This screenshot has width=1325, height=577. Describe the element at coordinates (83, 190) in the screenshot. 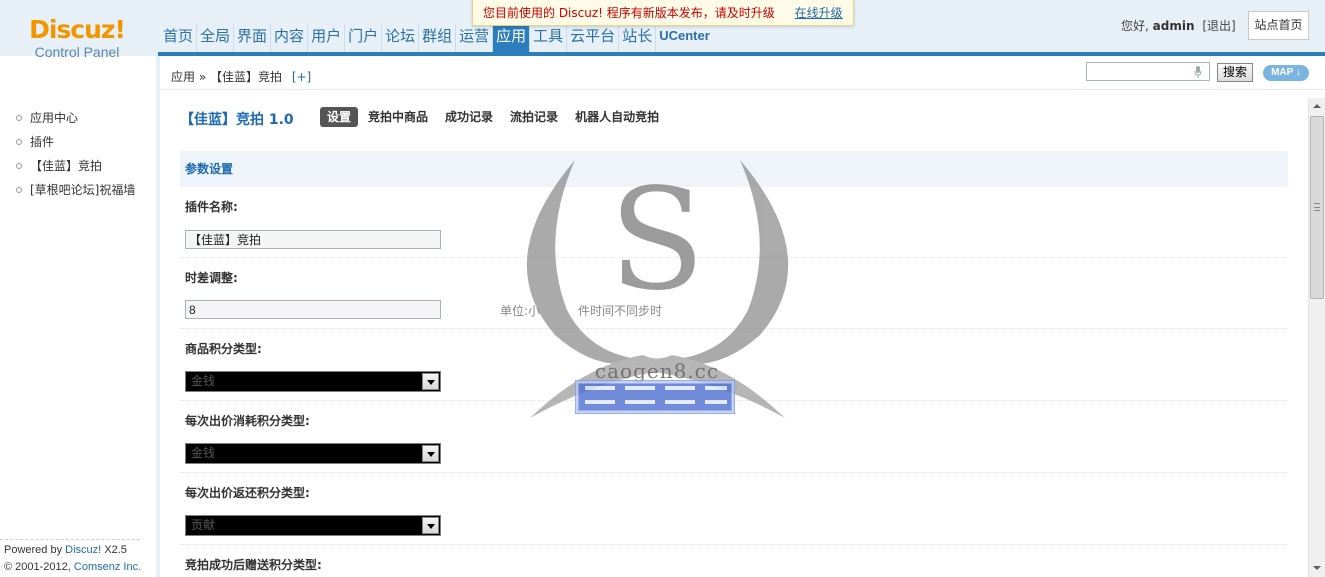

I see `sidebar-item-label: [草根吧论坛]祝福墙` at that location.